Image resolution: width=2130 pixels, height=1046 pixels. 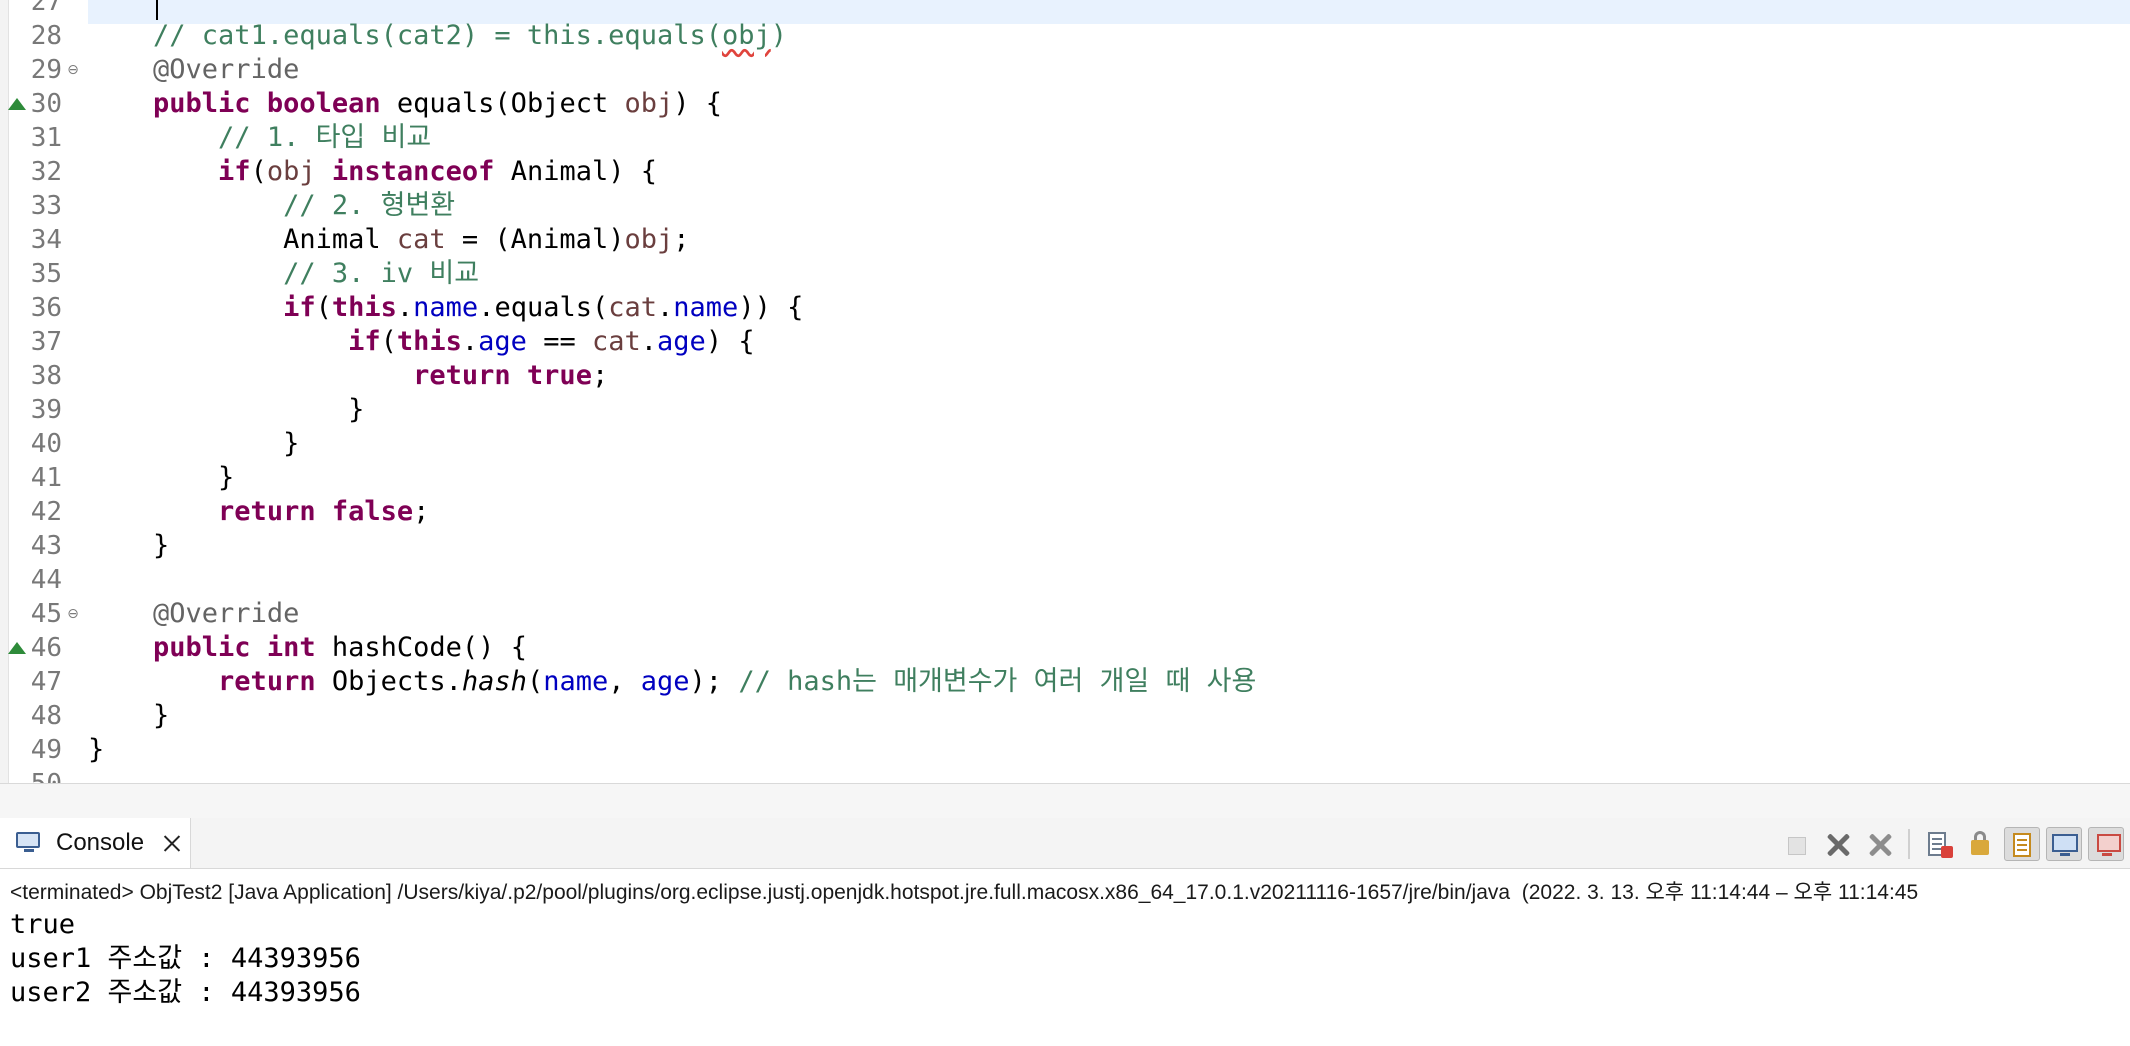 What do you see at coordinates (1065, 172) in the screenshot?
I see `code-line: 32 if(obj instanceof Animal) {` at bounding box center [1065, 172].